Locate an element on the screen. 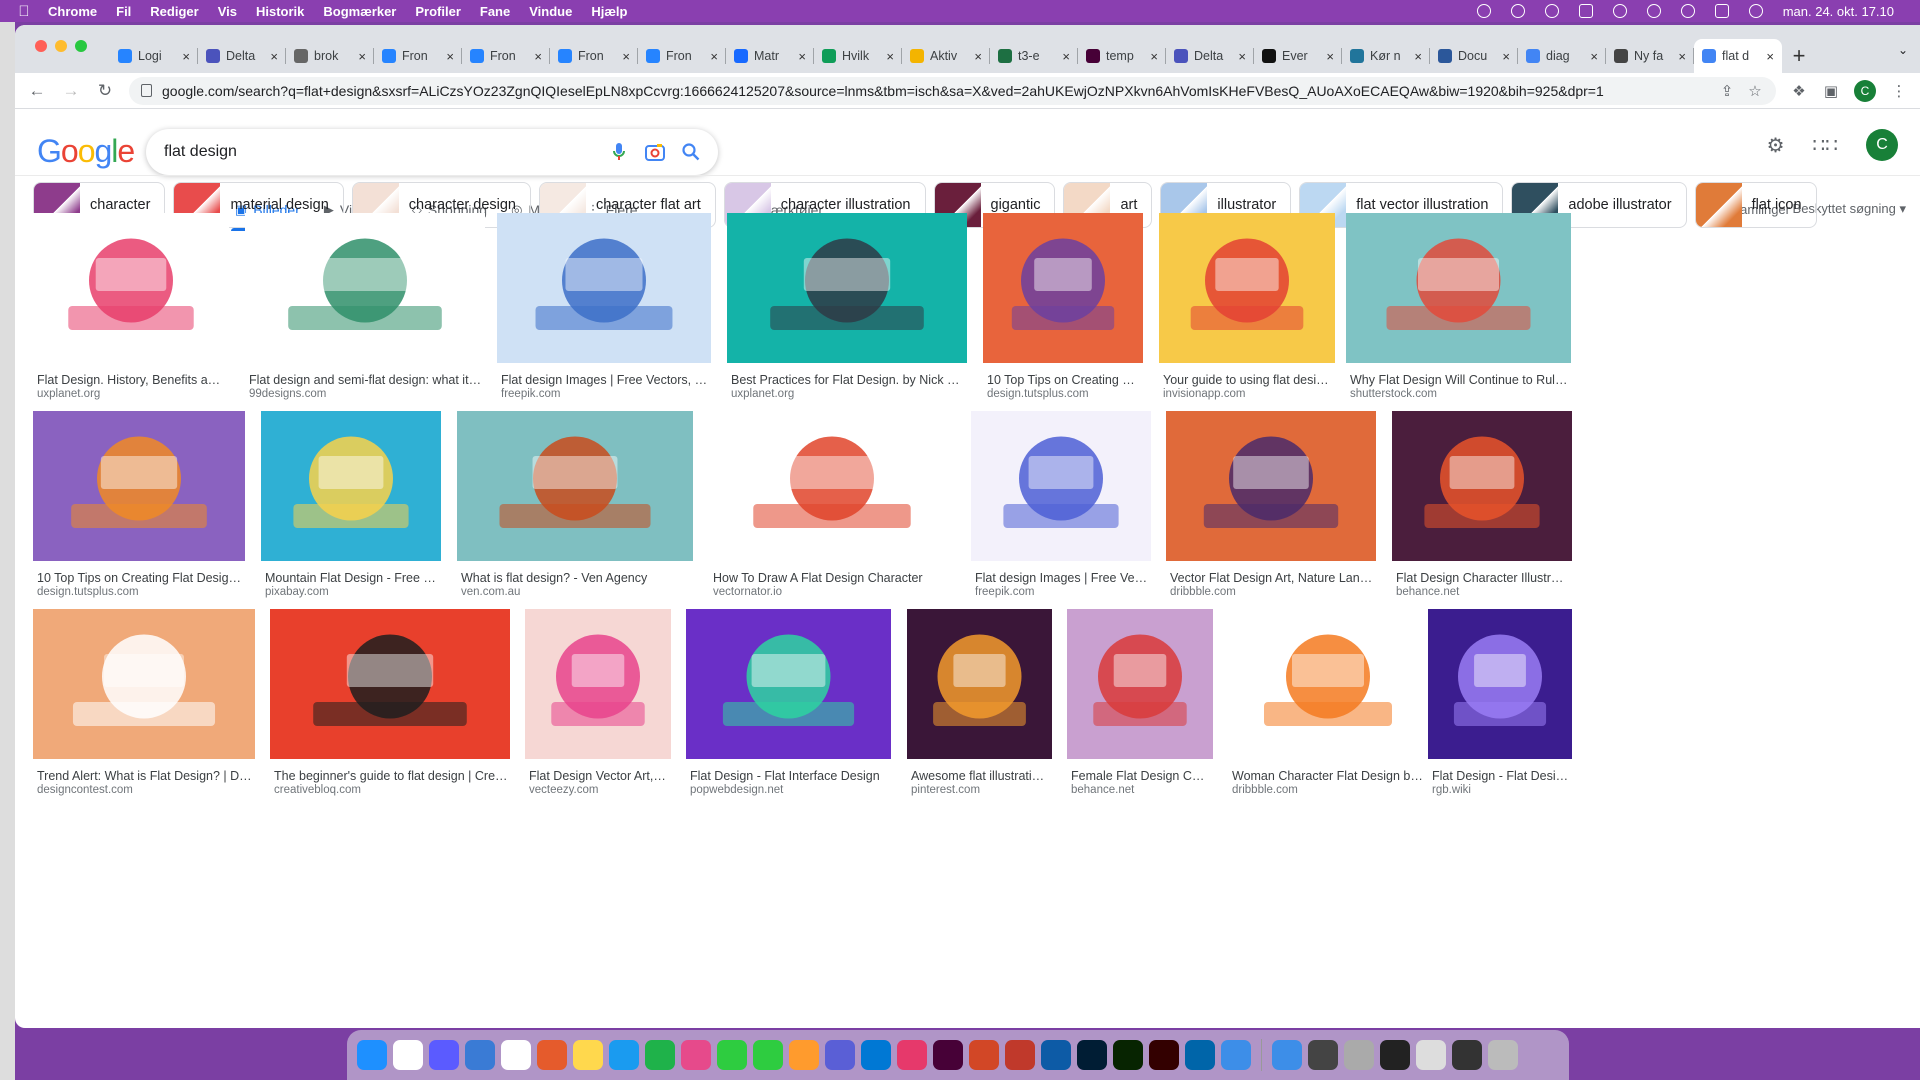  siri-icon is located at coordinates (1755, 11).